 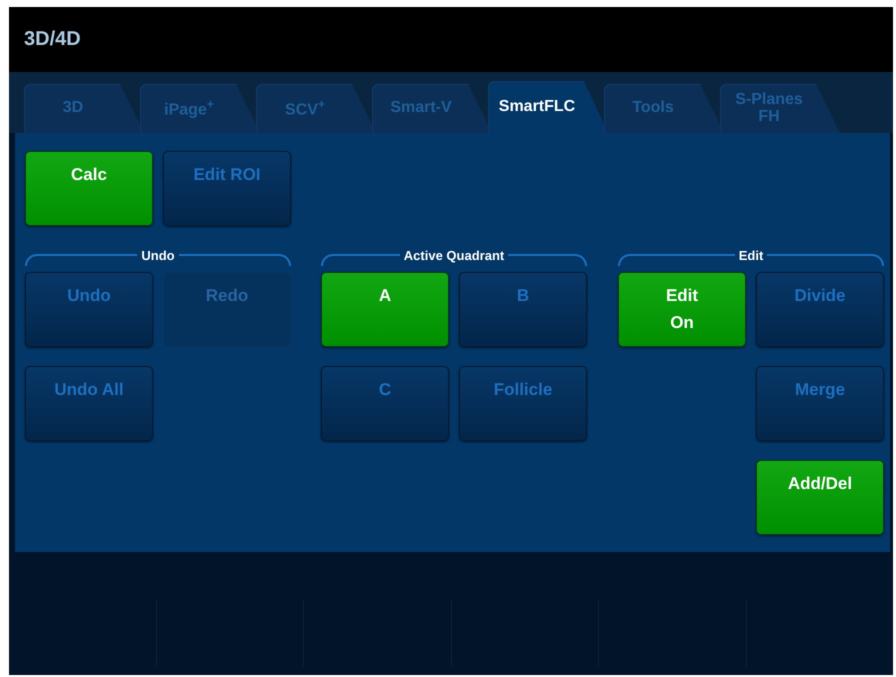 I want to click on action-button: Follicle, so click(x=523, y=403).